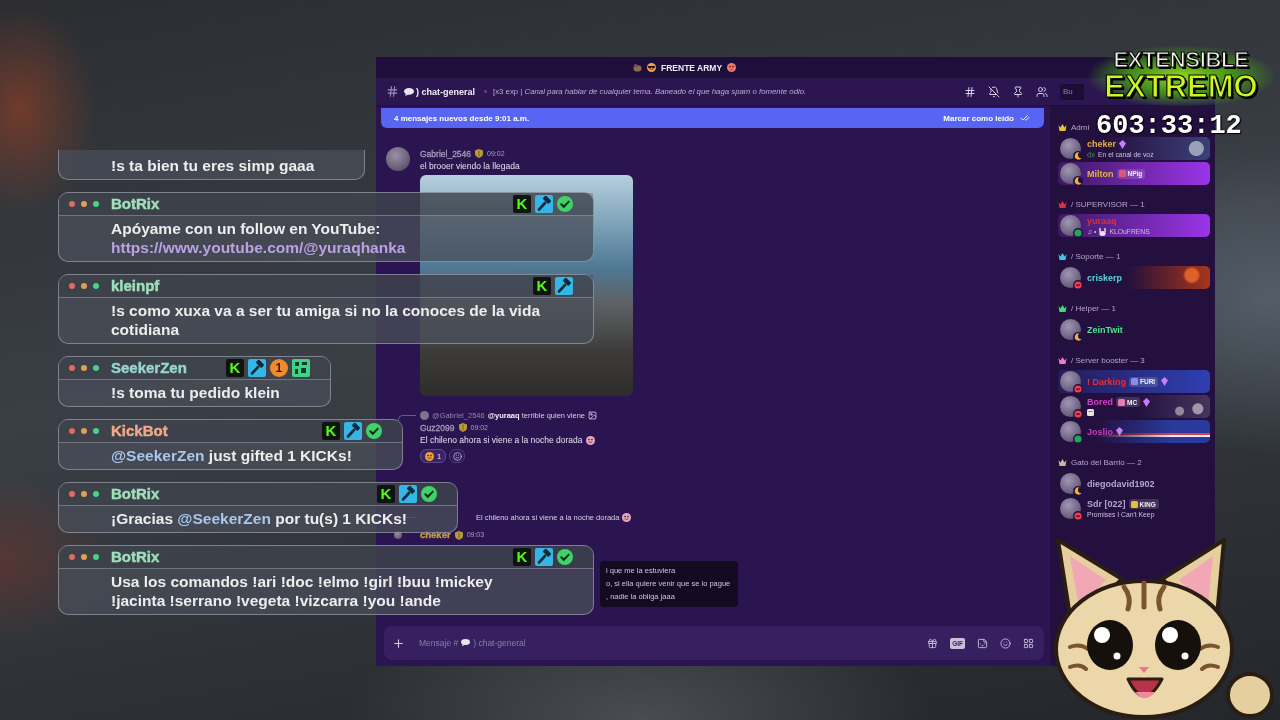  I want to click on grid-badge-icon, so click(300, 368).